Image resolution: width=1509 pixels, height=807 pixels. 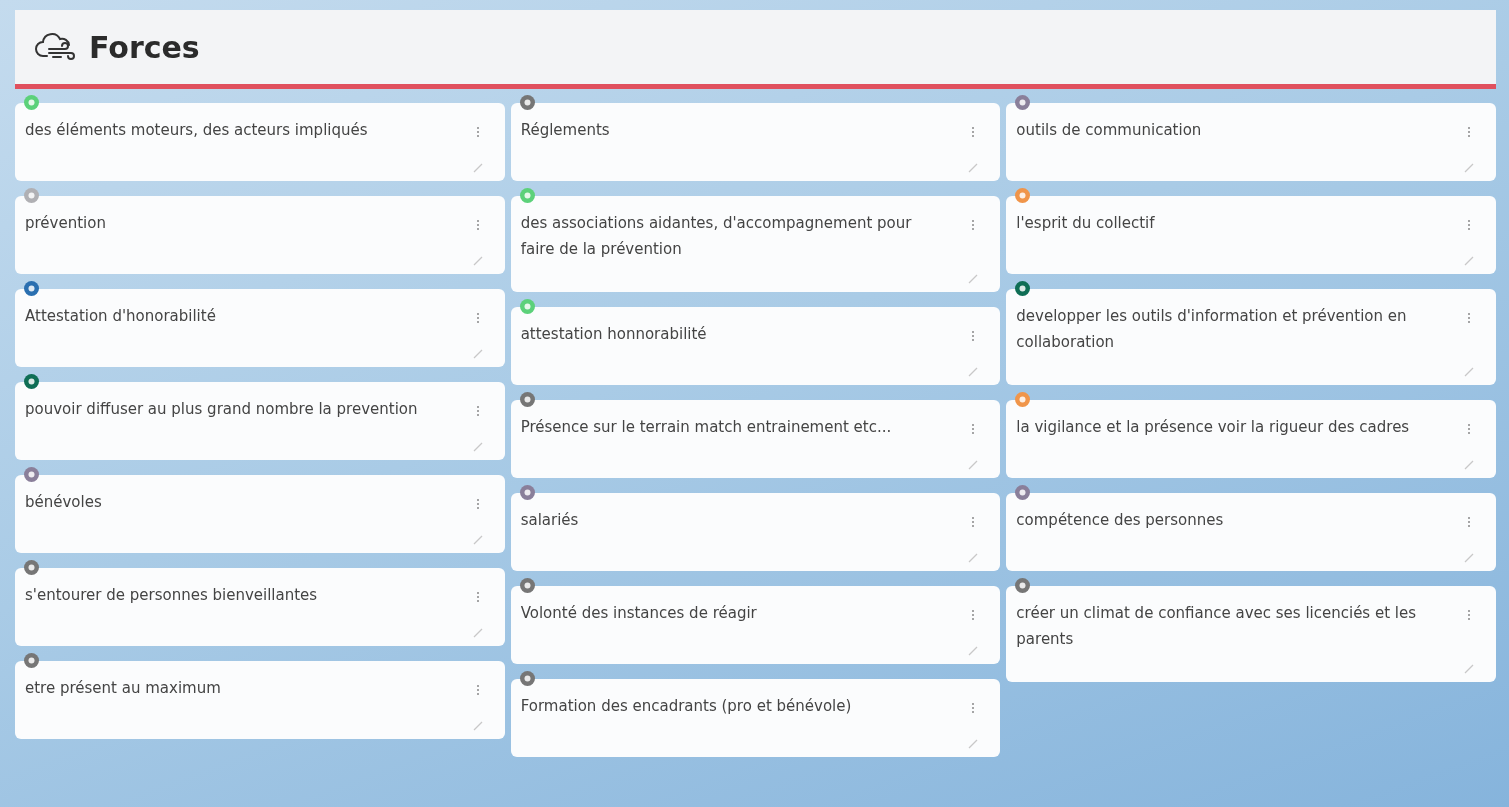 What do you see at coordinates (614, 334) in the screenshot?
I see `note-text: attestation honnorabilité` at bounding box center [614, 334].